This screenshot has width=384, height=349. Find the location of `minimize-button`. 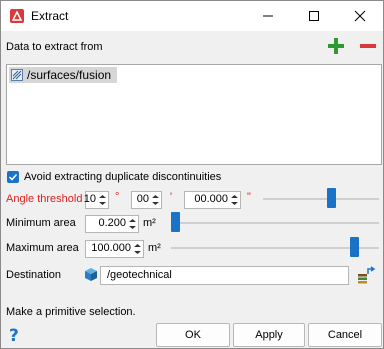

minimize-button is located at coordinates (268, 16).